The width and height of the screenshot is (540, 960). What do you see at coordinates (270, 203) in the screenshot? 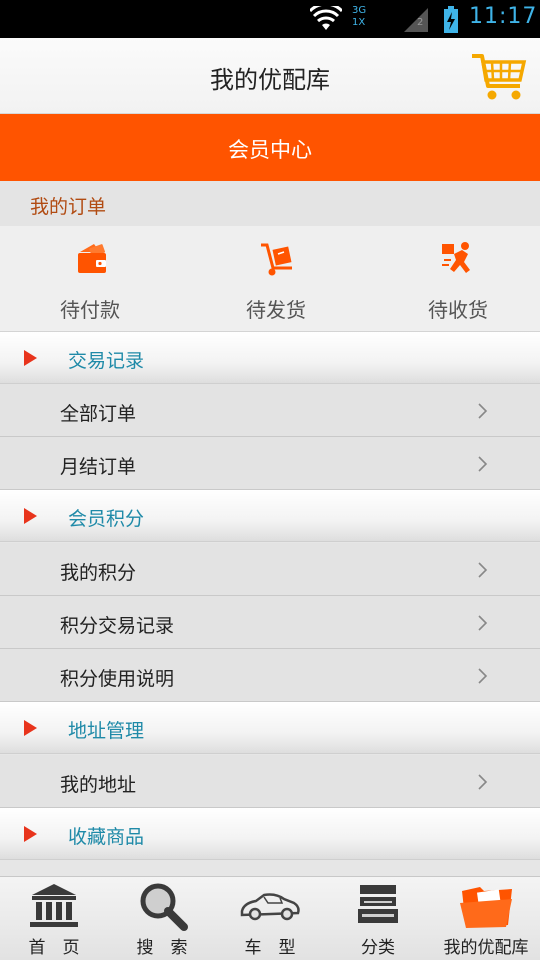
I see `my-orders-header: 我的订单` at bounding box center [270, 203].